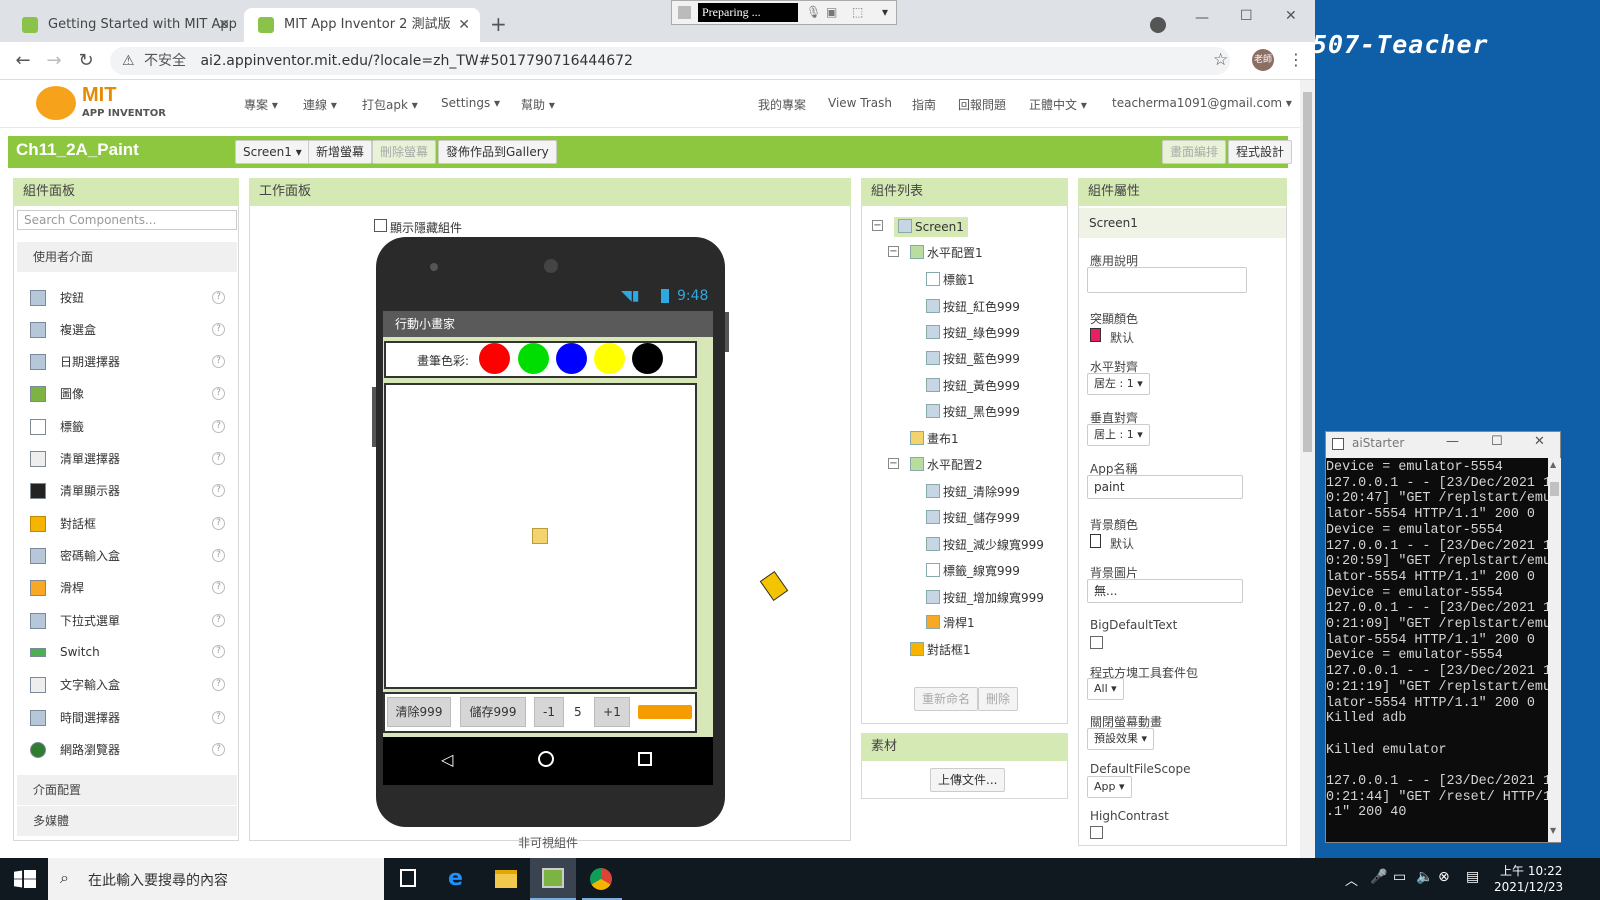  I want to click on camera-icon: ▣, so click(831, 12).